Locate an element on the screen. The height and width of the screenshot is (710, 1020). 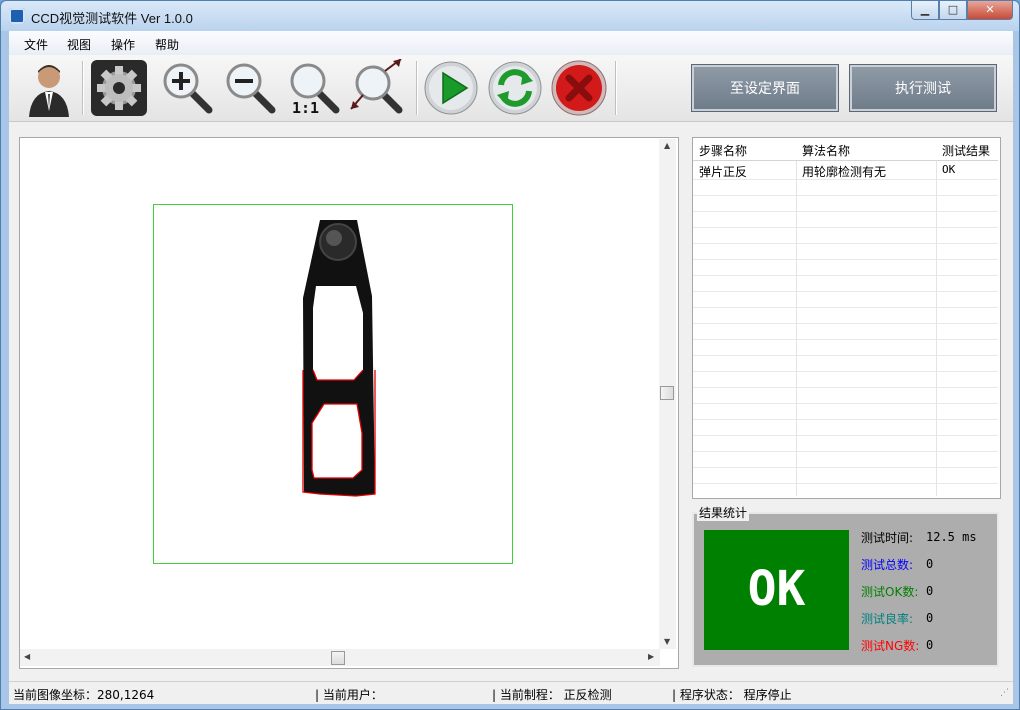
column-header-algorithm-name: 算法名称 is located at coordinates (826, 150).